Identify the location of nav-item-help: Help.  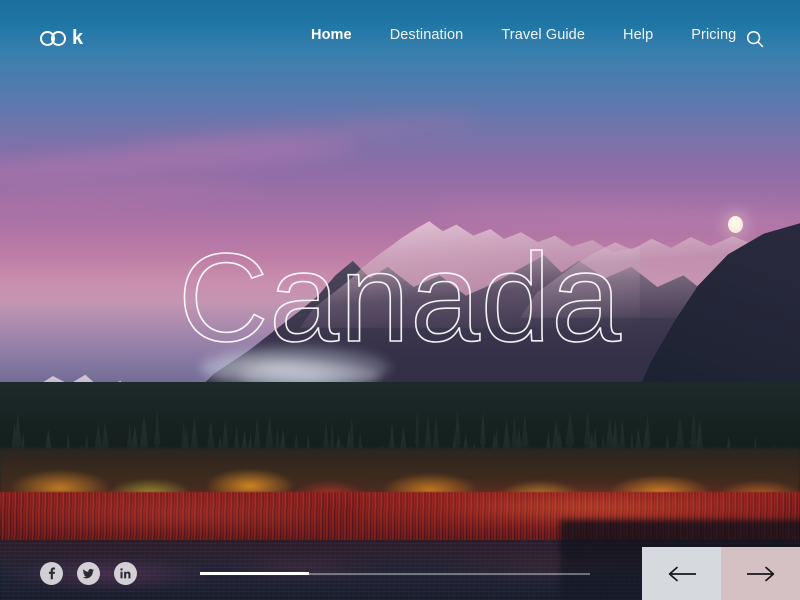
(638, 35).